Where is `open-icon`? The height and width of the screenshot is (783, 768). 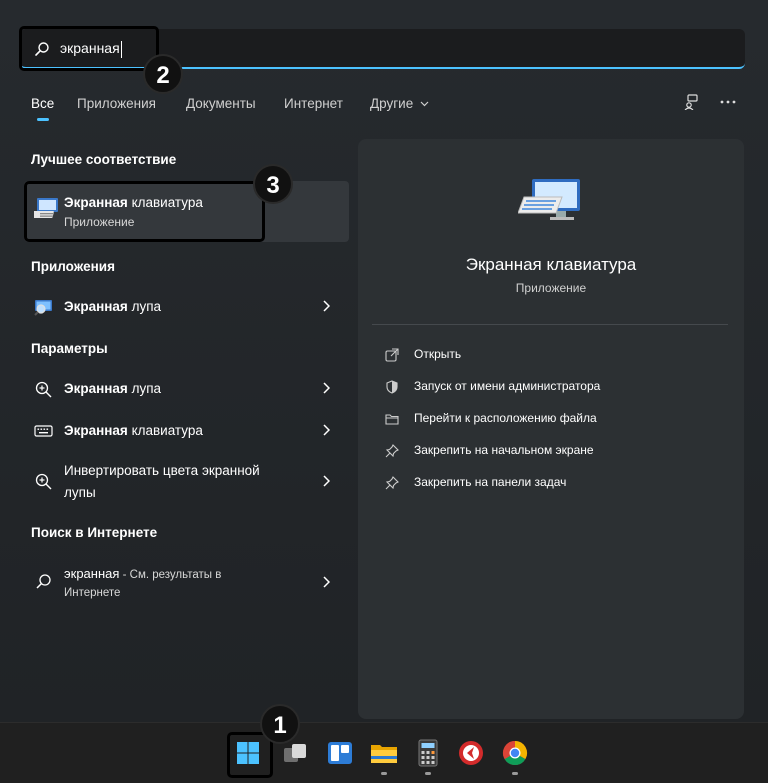
open-icon is located at coordinates (392, 355).